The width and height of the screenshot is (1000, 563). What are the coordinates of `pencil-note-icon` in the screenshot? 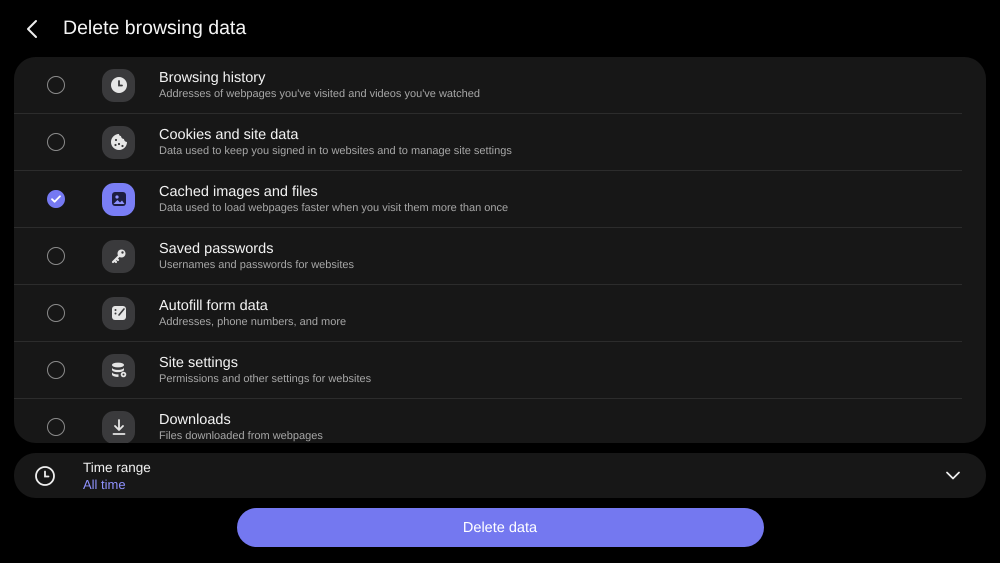 It's located at (118, 313).